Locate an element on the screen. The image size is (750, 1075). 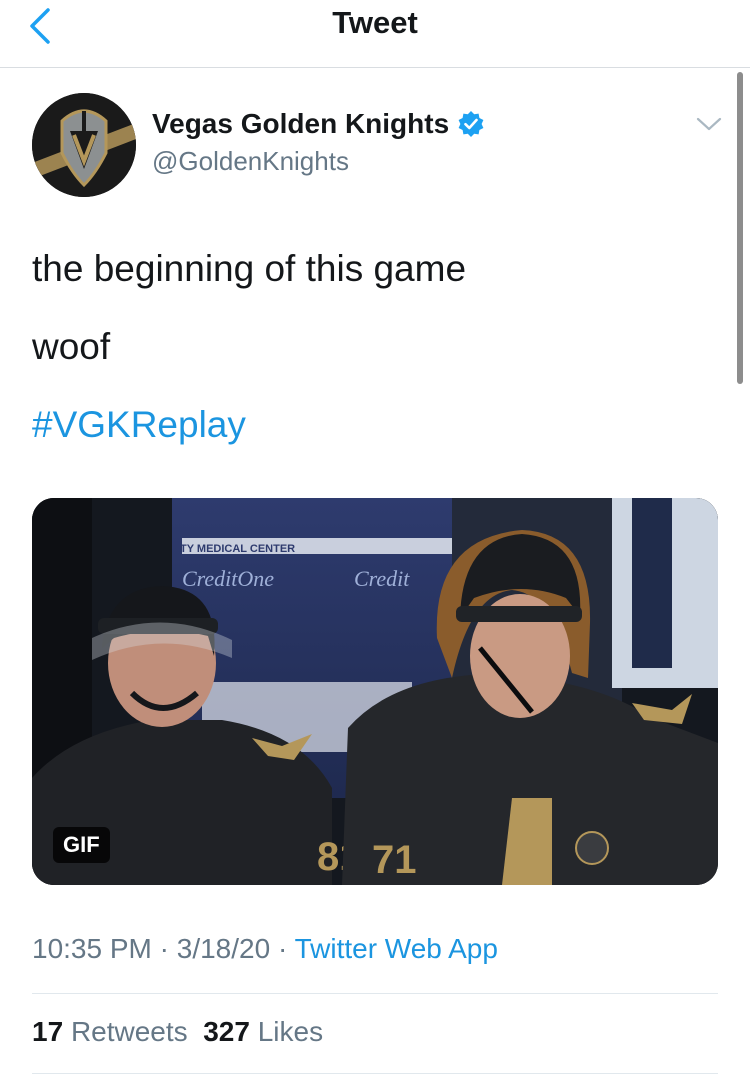
author-display-name: Vegas Golden Knights is located at coordinates (300, 124).